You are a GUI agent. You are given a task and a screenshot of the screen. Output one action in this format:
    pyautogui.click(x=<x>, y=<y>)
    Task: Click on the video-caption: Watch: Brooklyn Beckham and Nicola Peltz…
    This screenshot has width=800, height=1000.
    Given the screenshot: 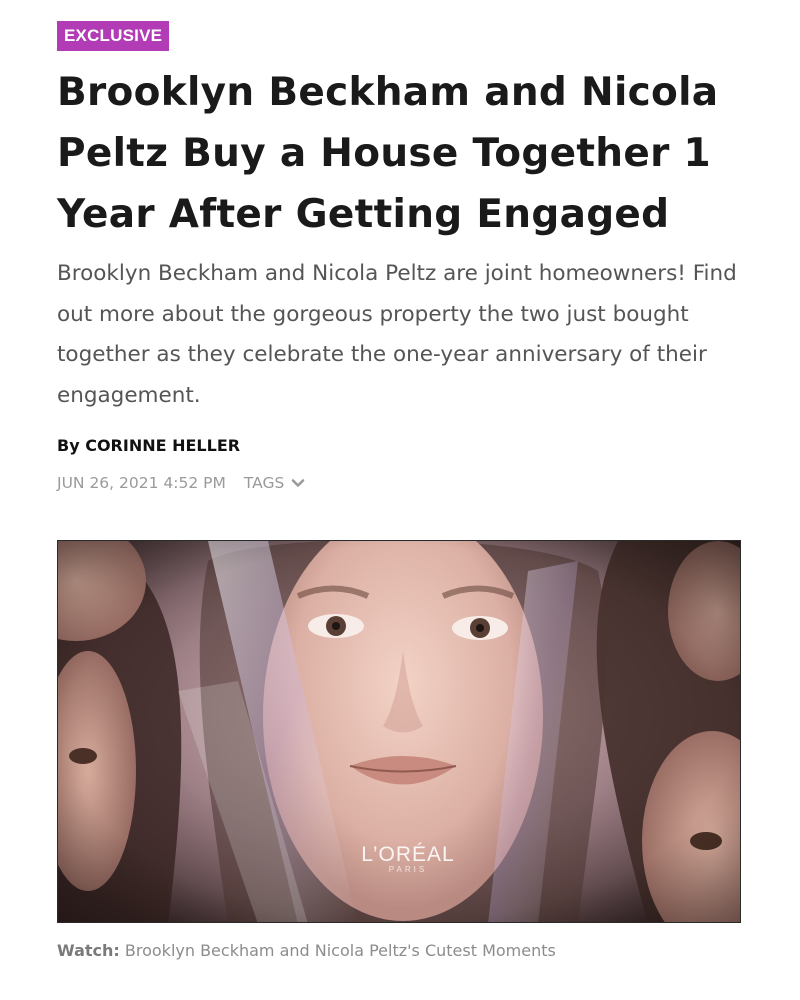 What is the action you would take?
    pyautogui.click(x=306, y=950)
    